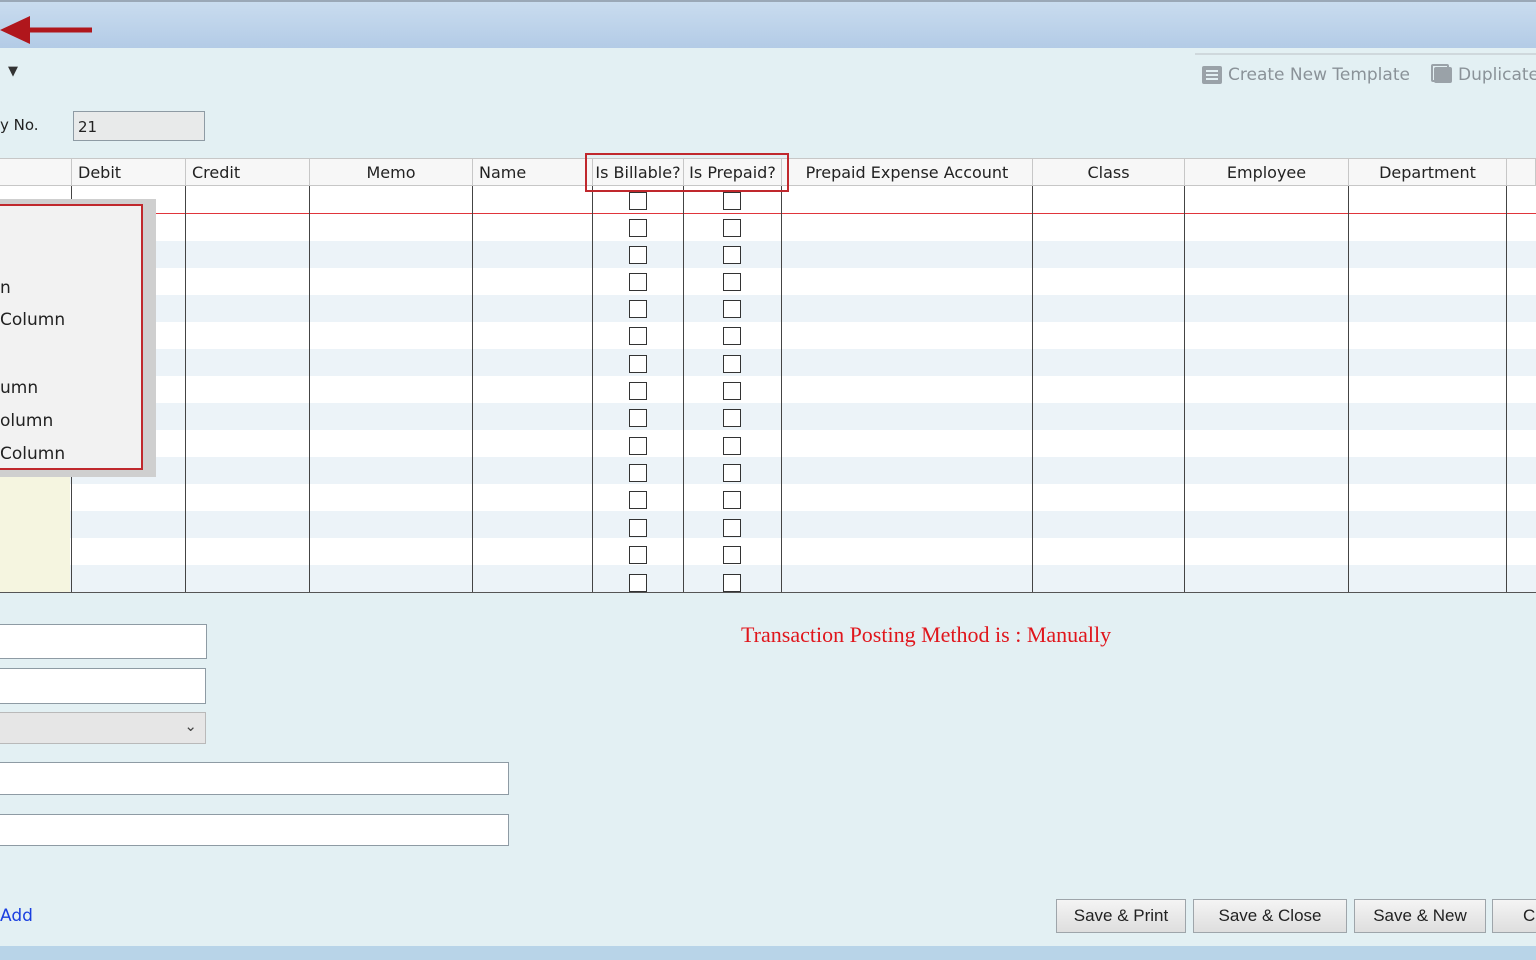 Image resolution: width=1536 pixels, height=960 pixels. What do you see at coordinates (26, 421) in the screenshot?
I see `context-menu-item: olumn` at bounding box center [26, 421].